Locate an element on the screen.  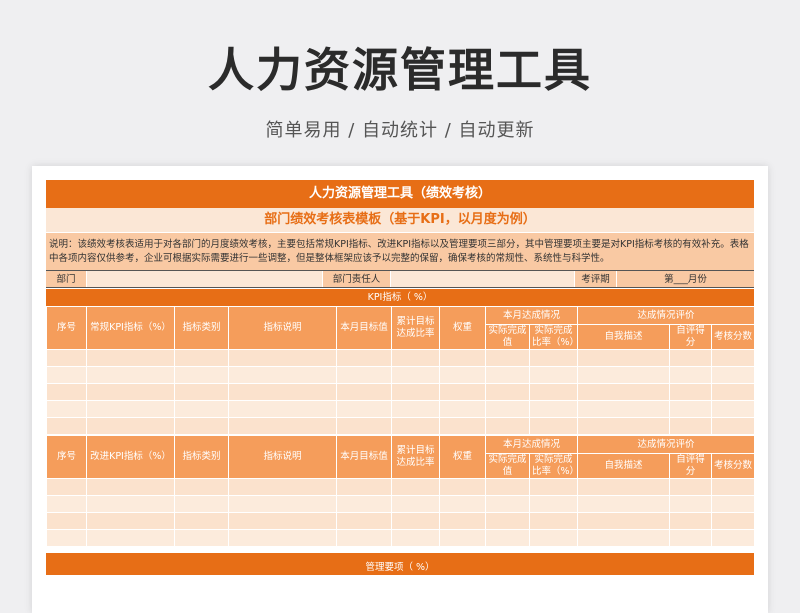
dept-value is located at coordinates (204, 279).